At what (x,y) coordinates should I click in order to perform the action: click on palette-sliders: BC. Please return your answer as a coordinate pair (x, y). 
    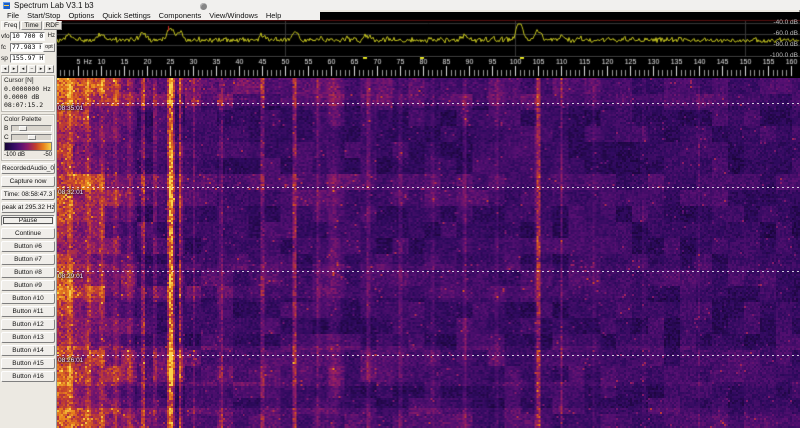
    Looking at the image, I should click on (28, 132).